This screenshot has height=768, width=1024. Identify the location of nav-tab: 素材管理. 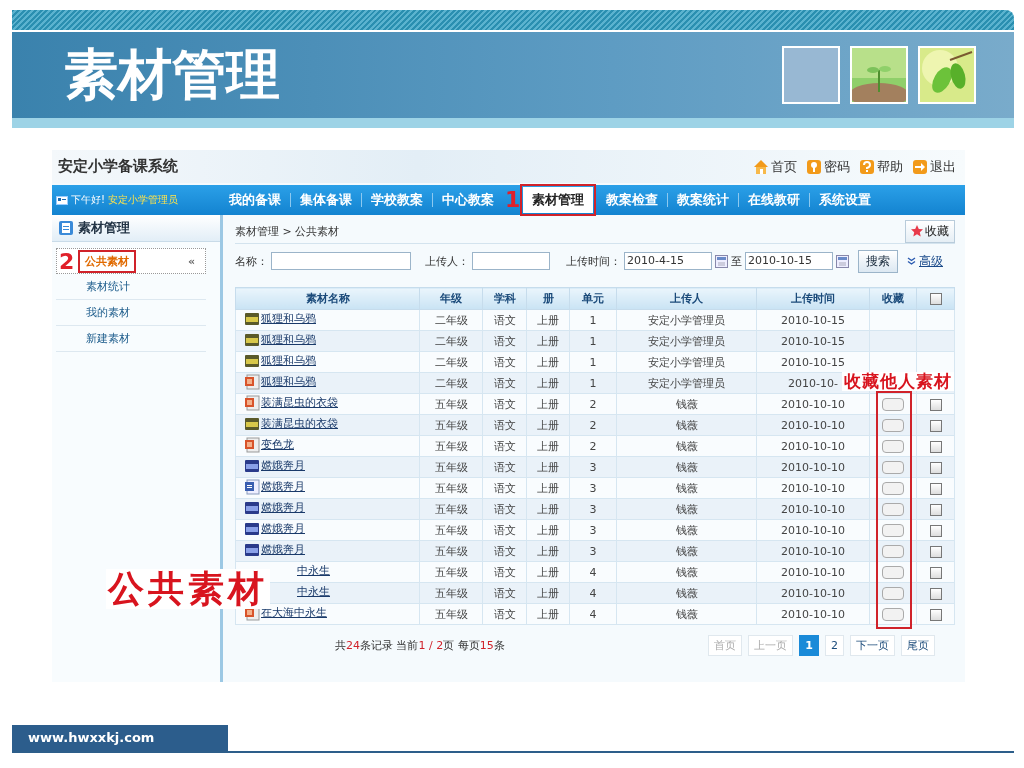
(558, 200).